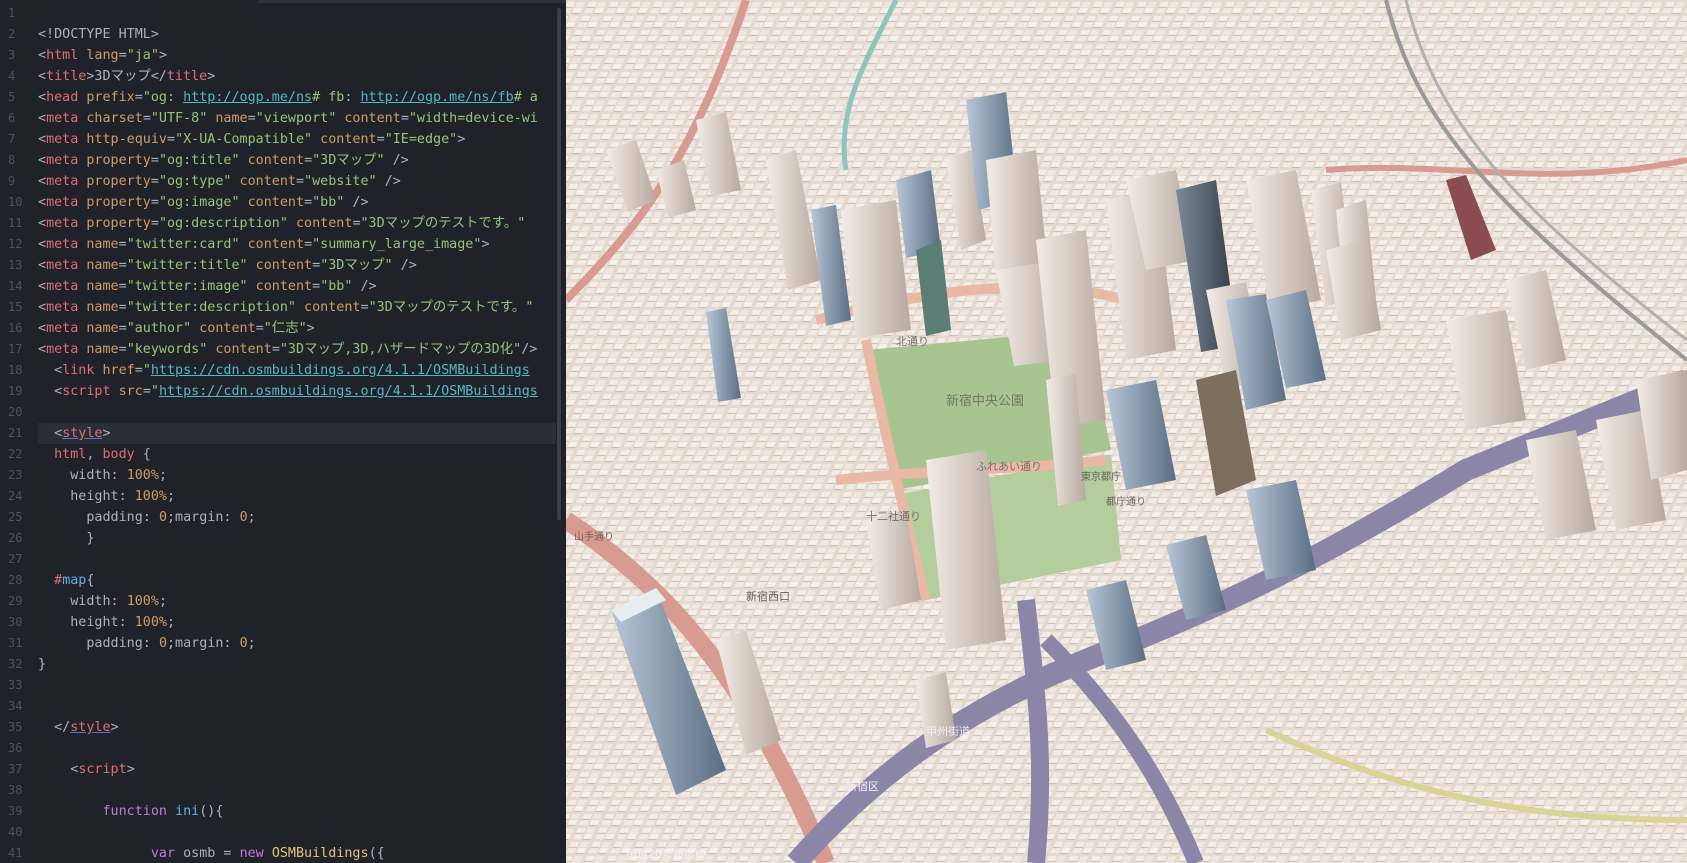 The width and height of the screenshot is (1687, 863). I want to click on line-number: 3, so click(12, 55).